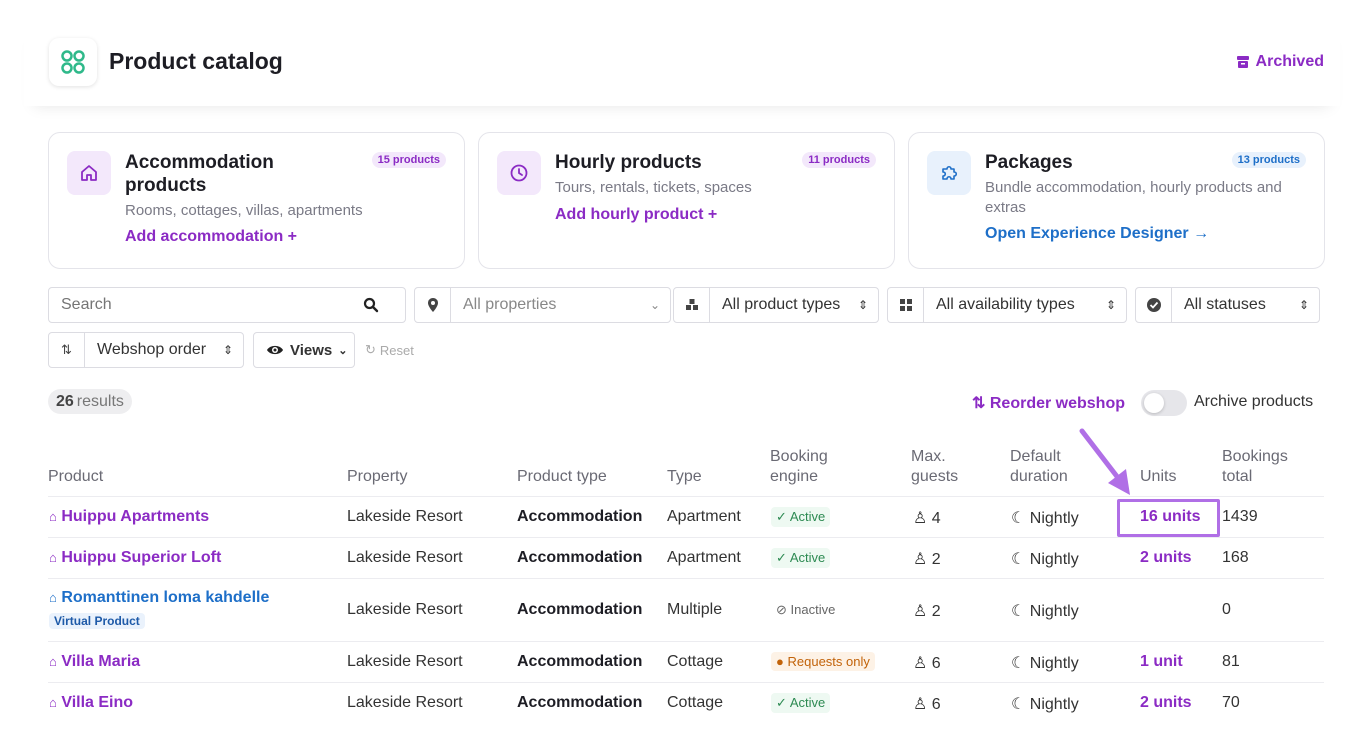  Describe the element at coordinates (91, 703) in the screenshot. I see `product-link: ⌂ Villa Eino` at that location.